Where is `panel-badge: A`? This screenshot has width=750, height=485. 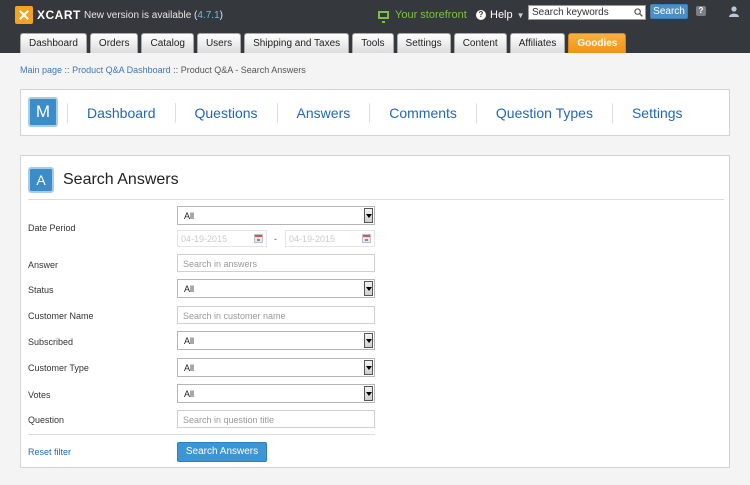
panel-badge: A is located at coordinates (41, 180).